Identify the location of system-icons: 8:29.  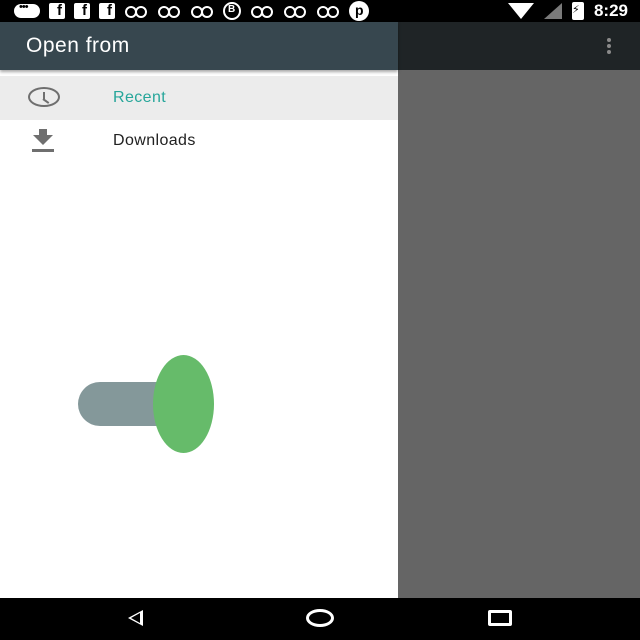
(567, 10).